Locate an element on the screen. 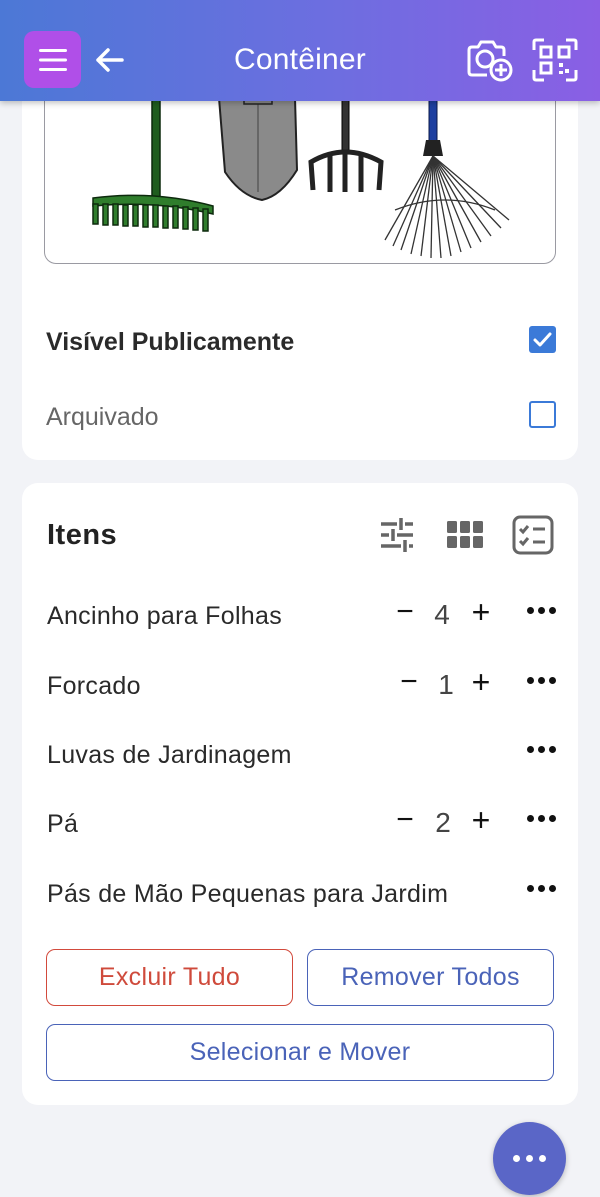 This screenshot has width=600, height=1197. item-quantity: 2 is located at coordinates (443, 822).